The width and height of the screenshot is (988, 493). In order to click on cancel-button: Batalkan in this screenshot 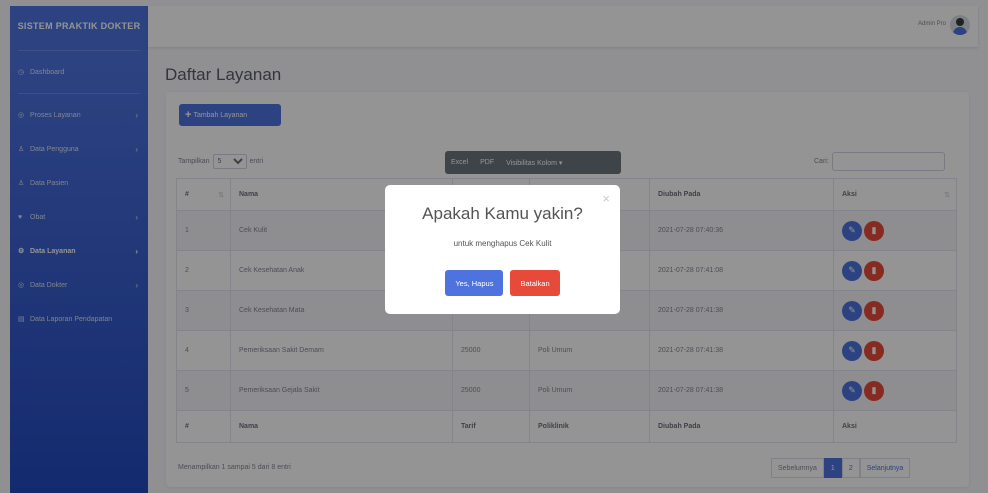, I will do `click(535, 283)`.